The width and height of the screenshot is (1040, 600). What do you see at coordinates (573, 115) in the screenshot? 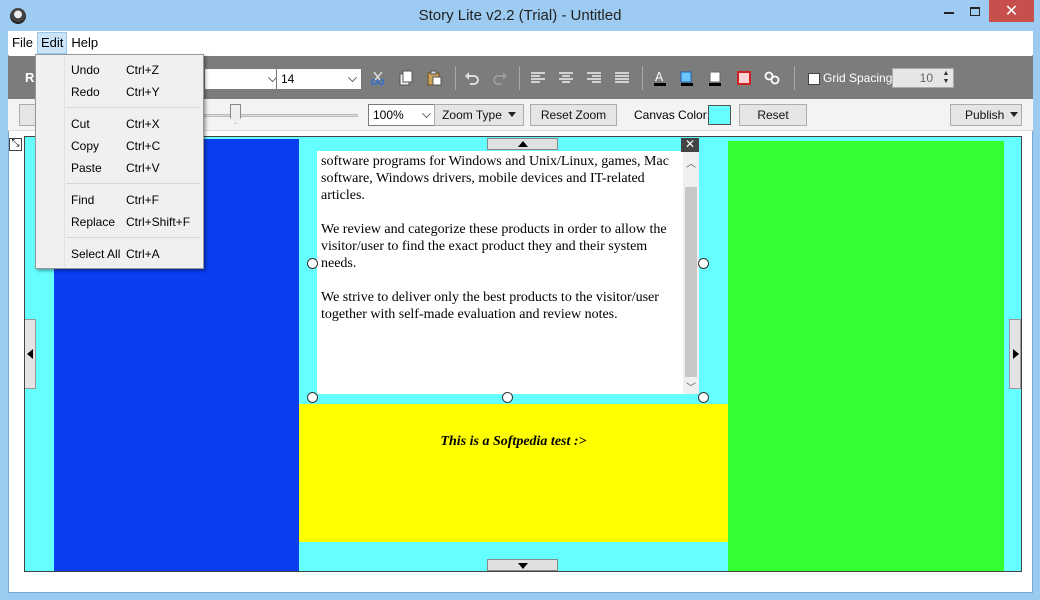
I see `reset-zoom-button: Reset Zoom` at bounding box center [573, 115].